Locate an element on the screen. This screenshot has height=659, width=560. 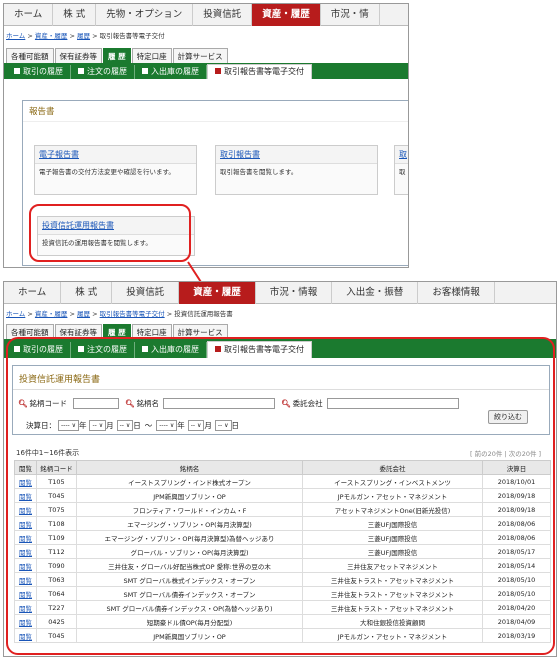
breadcrumb-current: 取引報告書等電子交付 is located at coordinates (132, 36).